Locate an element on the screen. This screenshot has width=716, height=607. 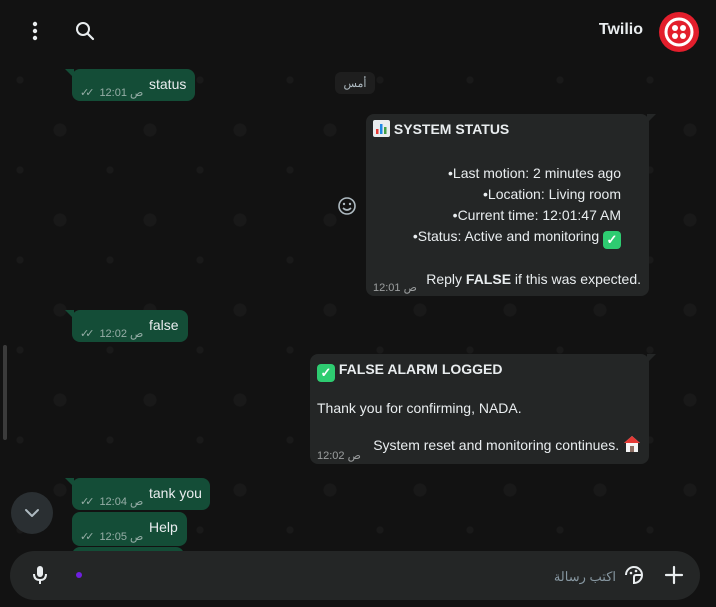
alarm-line-row: System reset and monitoring continues. is located at coordinates (507, 445).